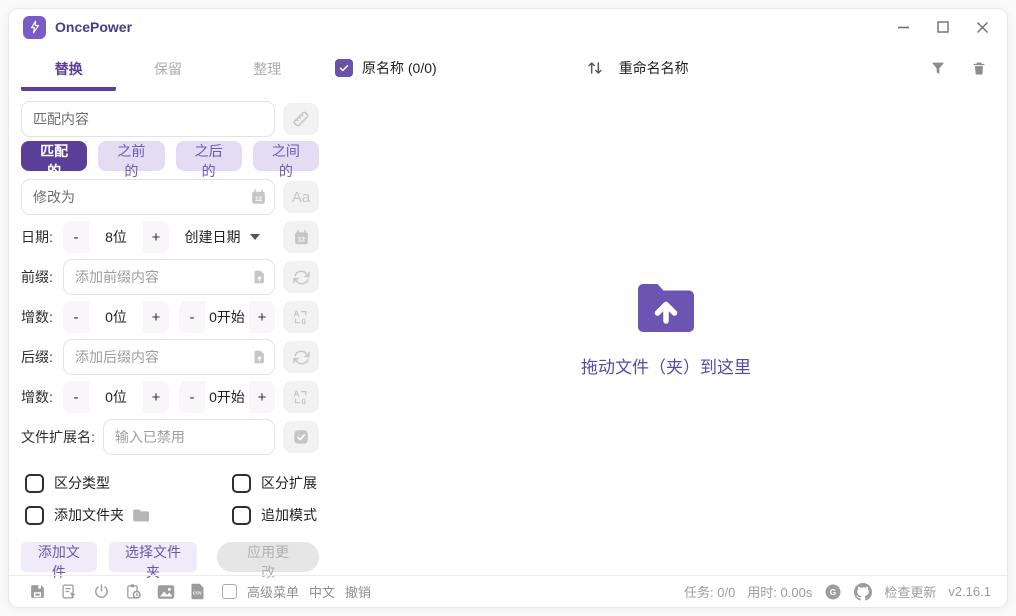 The height and width of the screenshot is (616, 1016). I want to click on version-label: v2.16.1, so click(969, 591).